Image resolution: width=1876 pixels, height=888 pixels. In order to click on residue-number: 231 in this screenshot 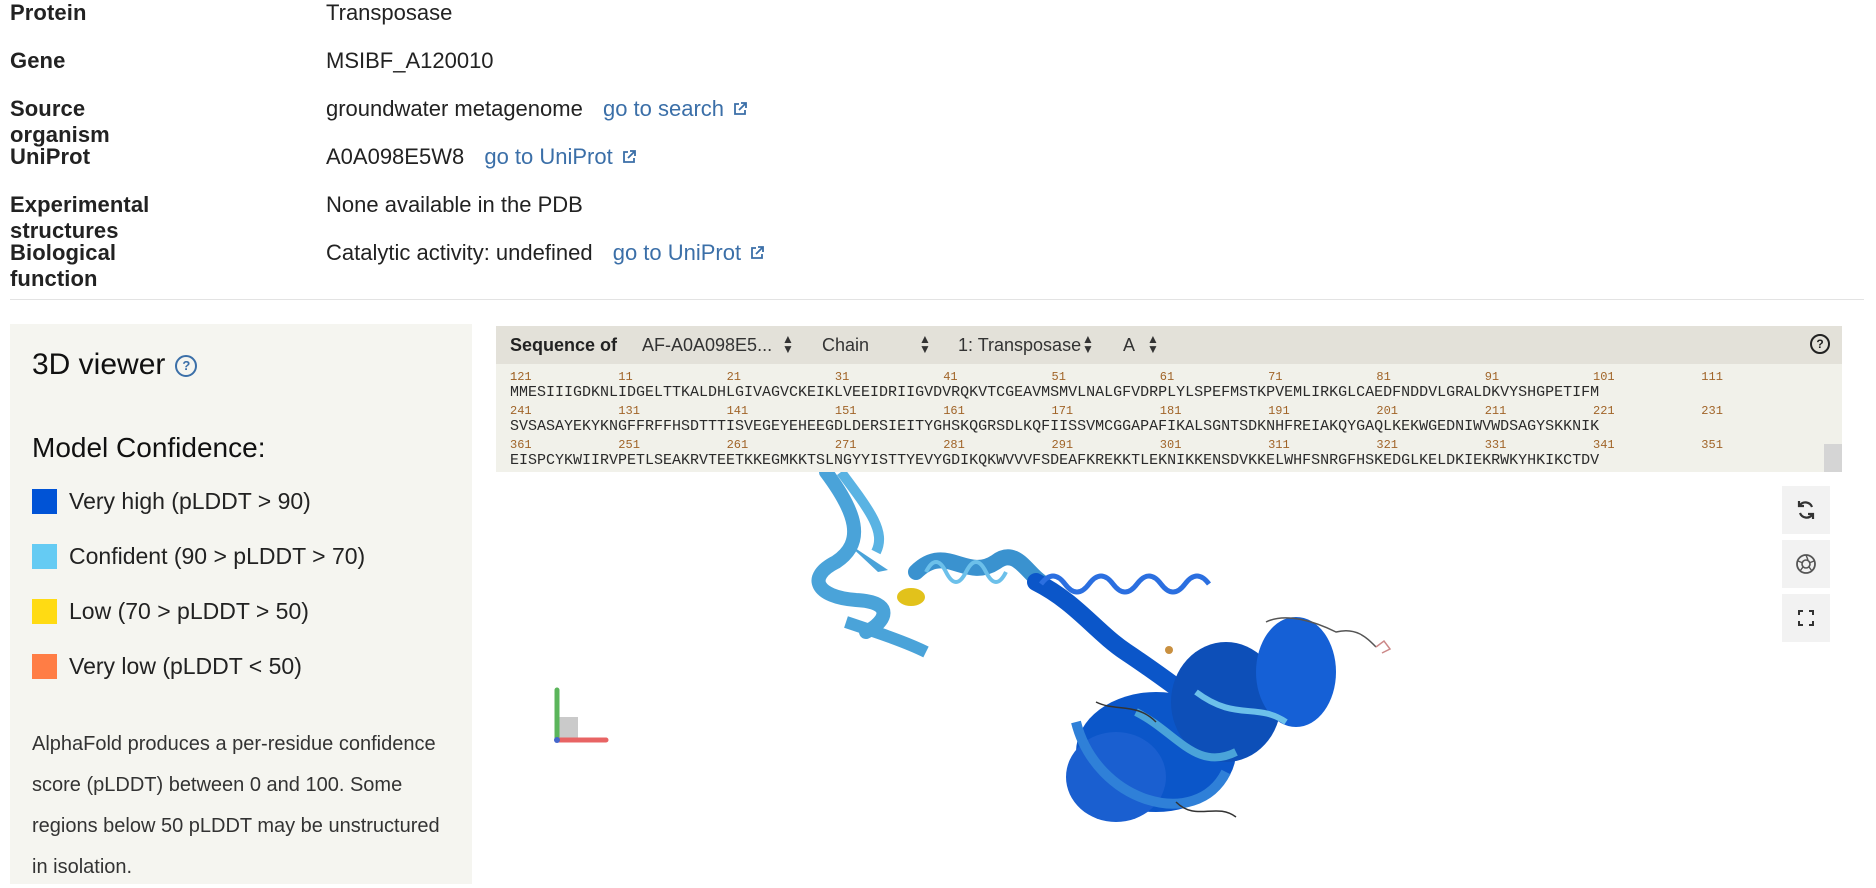, I will do `click(1712, 411)`.